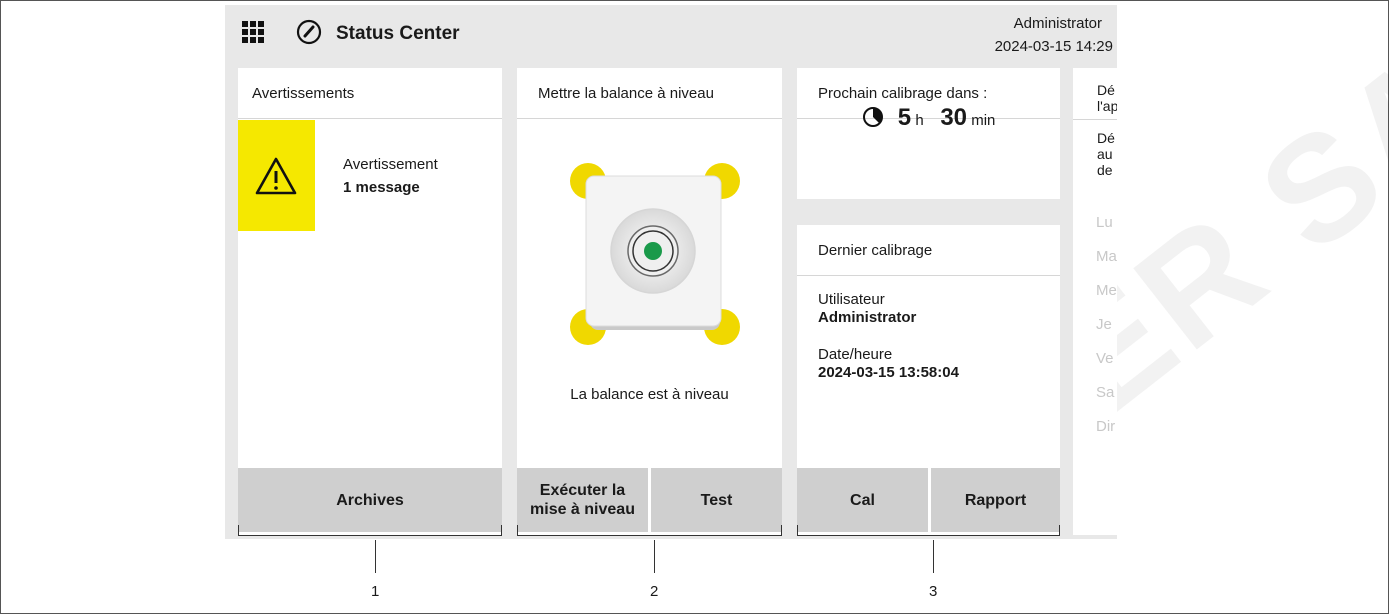  Describe the element at coordinates (904, 117) in the screenshot. I see `hours-value: 5` at that location.